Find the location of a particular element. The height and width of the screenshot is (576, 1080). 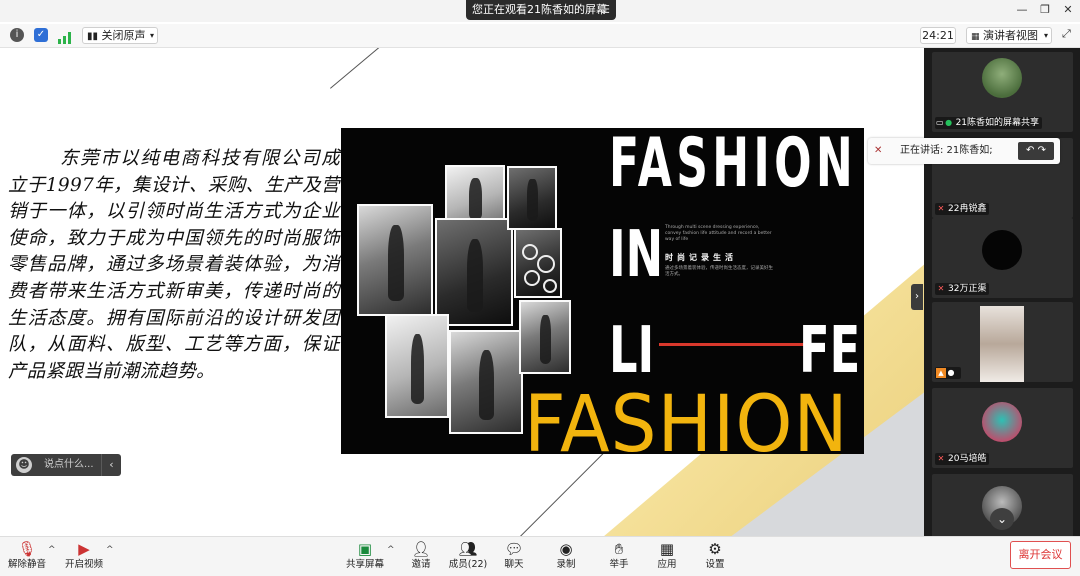

add-user-icon: 👤︎ is located at coordinates (421, 549).